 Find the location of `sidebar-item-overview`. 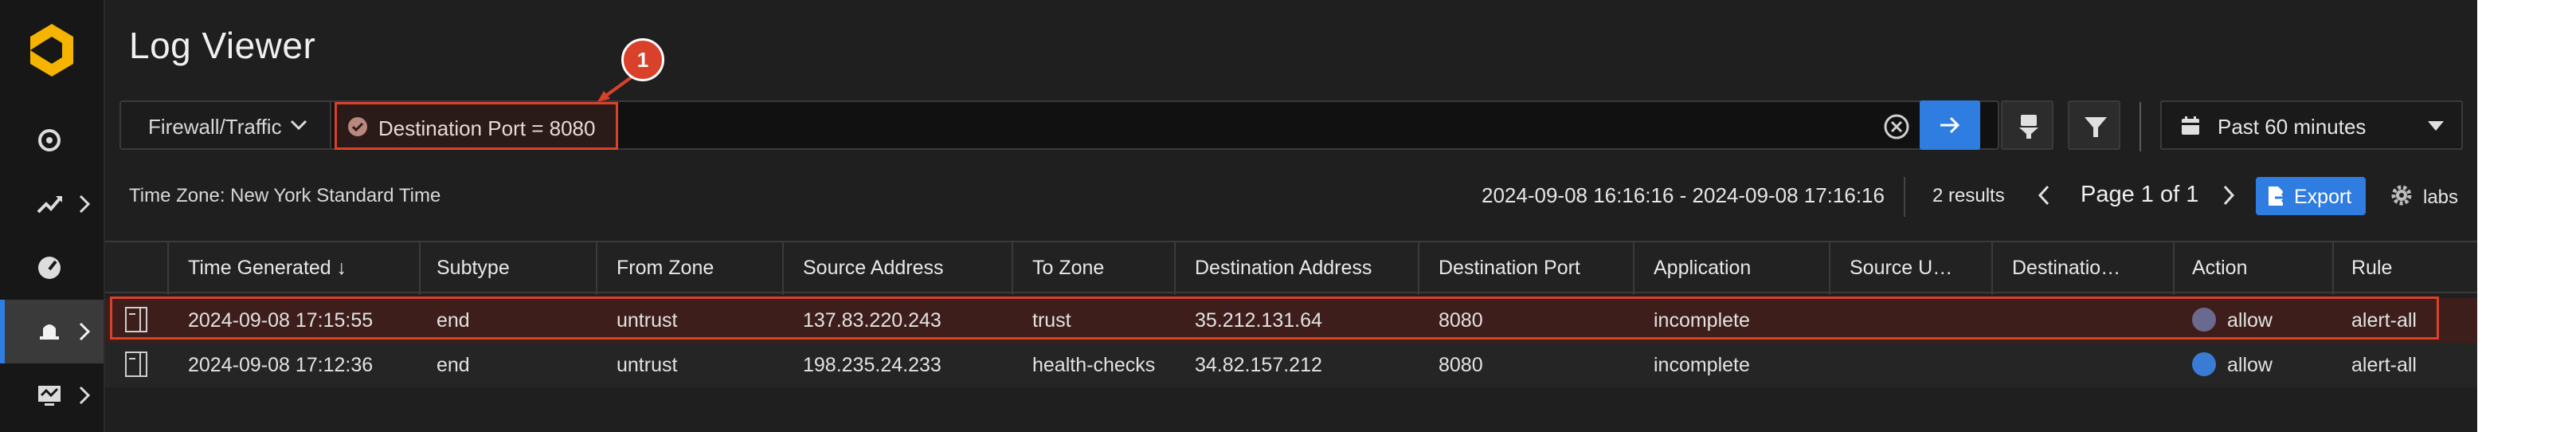

sidebar-item-overview is located at coordinates (52, 140).